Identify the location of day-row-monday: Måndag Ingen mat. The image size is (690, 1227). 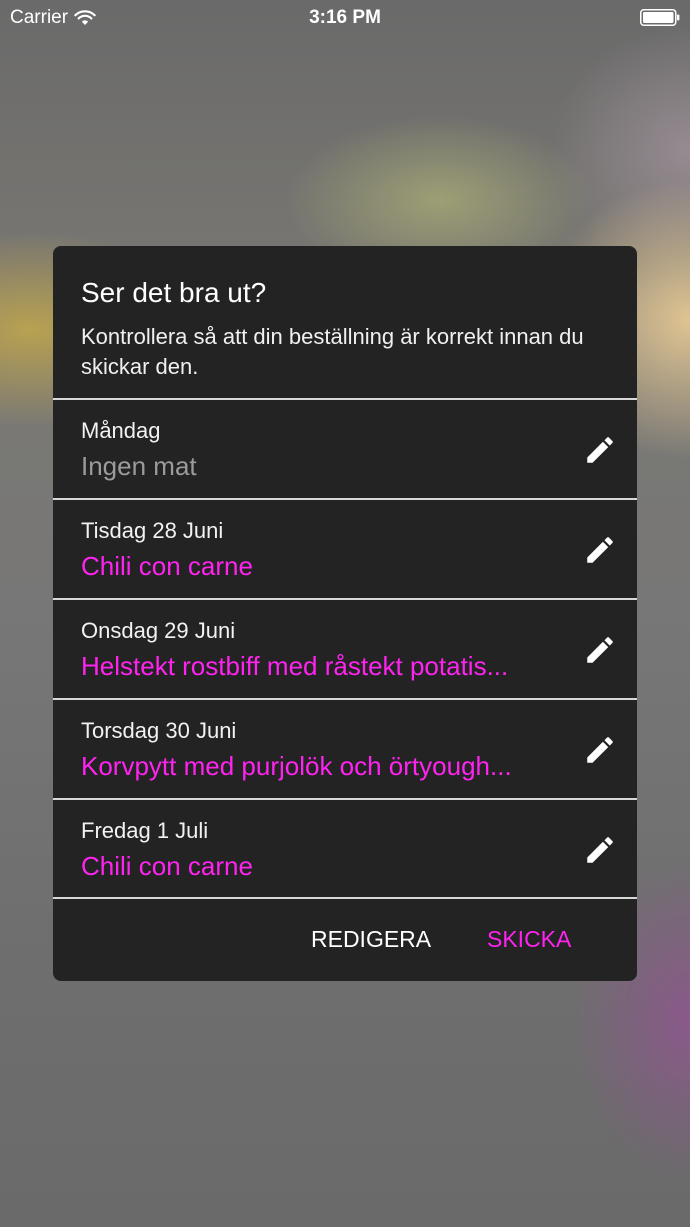
(345, 448).